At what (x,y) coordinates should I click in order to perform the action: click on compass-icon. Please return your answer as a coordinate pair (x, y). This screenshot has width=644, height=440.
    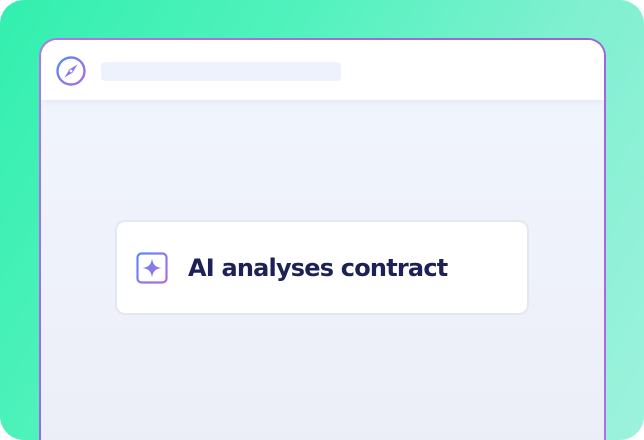
    Looking at the image, I should click on (71, 71).